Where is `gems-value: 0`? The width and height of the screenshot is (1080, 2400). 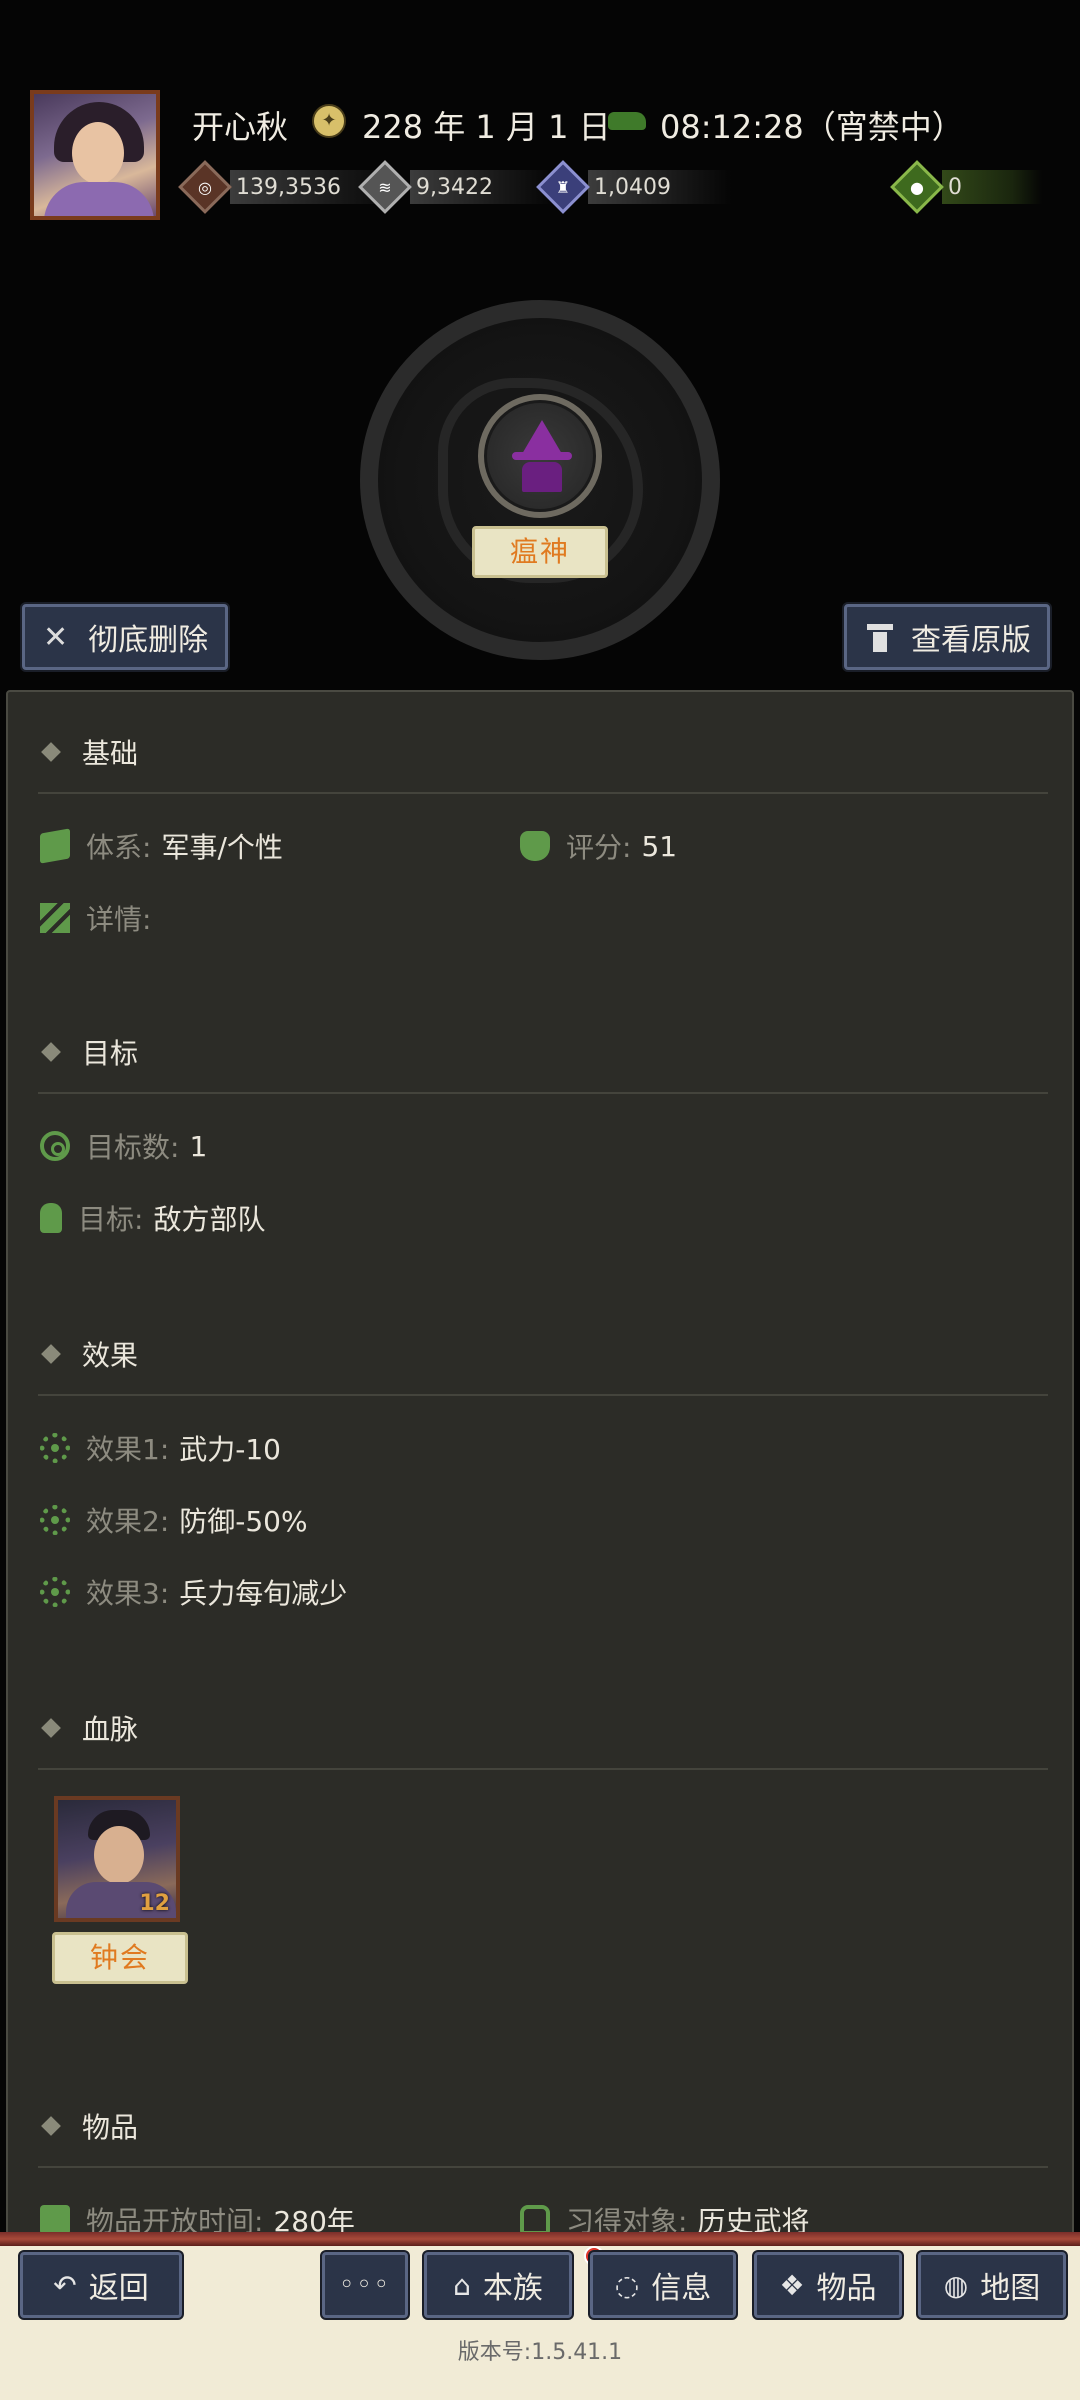 gems-value: 0 is located at coordinates (992, 187).